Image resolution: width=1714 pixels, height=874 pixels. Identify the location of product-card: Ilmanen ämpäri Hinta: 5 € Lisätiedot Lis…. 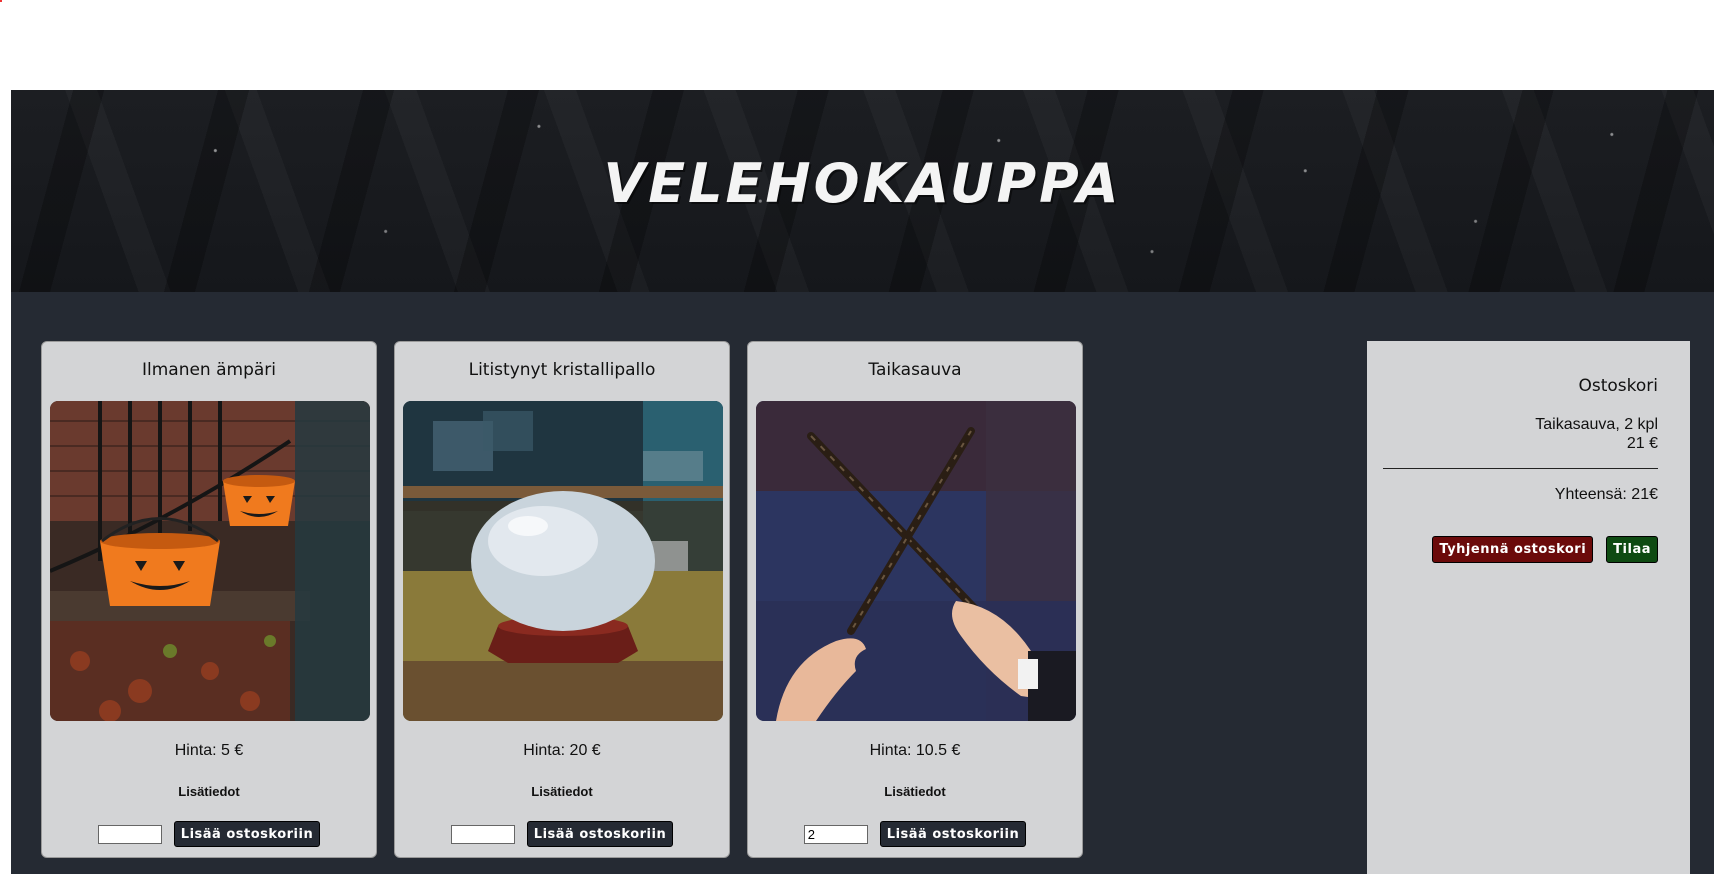
(209, 599).